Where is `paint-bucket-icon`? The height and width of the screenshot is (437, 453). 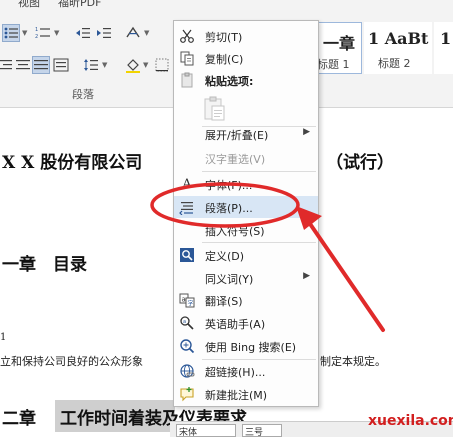
paint-bucket-icon is located at coordinates (133, 66).